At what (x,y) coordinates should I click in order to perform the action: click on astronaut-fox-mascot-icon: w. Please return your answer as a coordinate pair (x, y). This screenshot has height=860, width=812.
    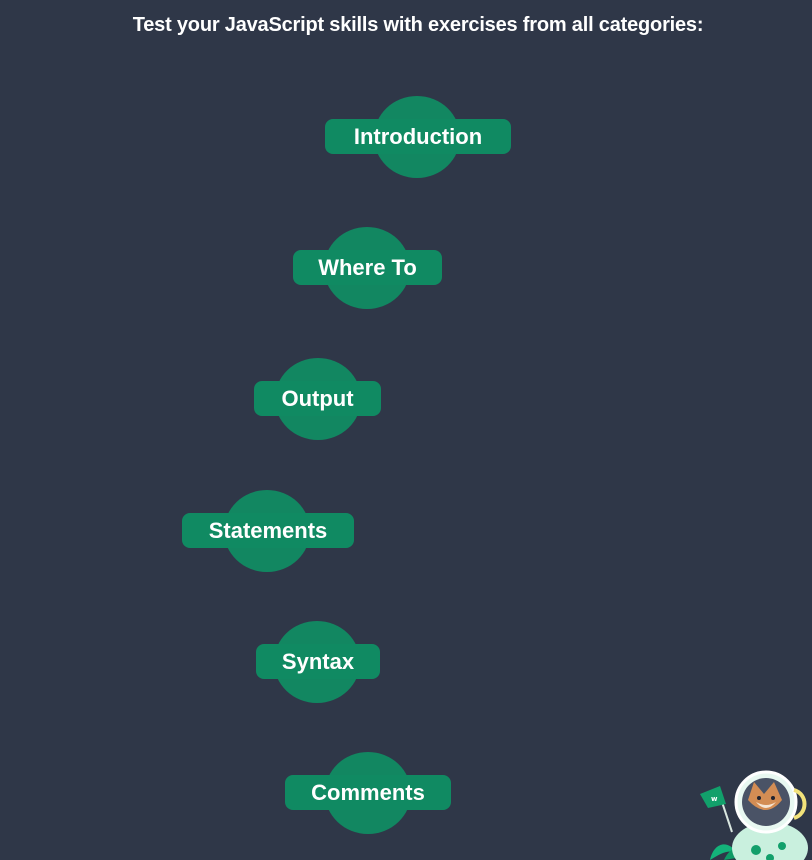
    Looking at the image, I should click on (754, 815).